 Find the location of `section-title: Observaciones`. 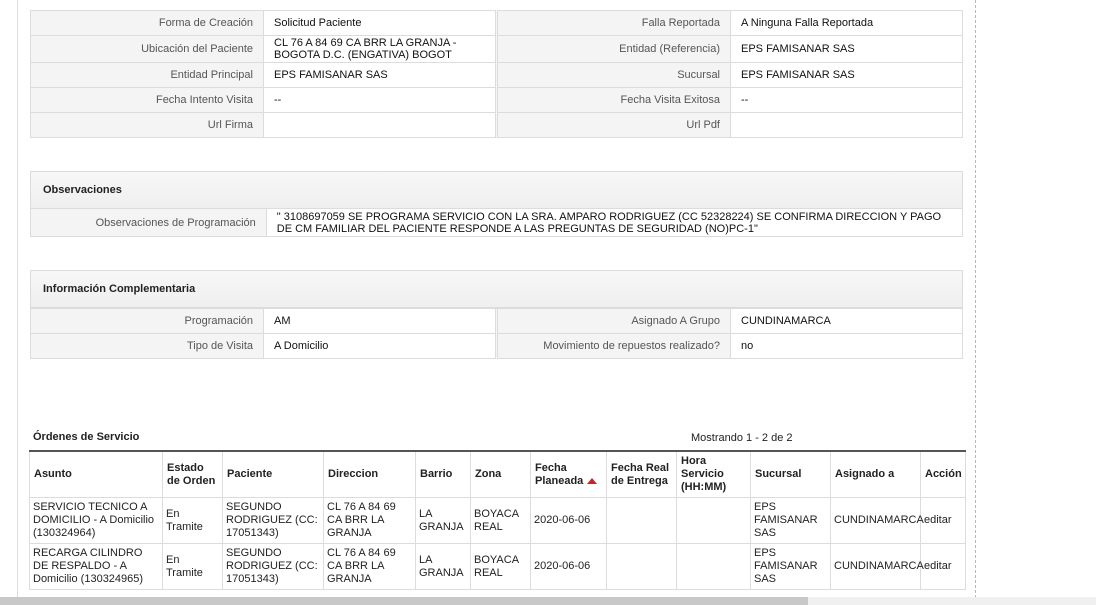

section-title: Observaciones is located at coordinates (496, 190).